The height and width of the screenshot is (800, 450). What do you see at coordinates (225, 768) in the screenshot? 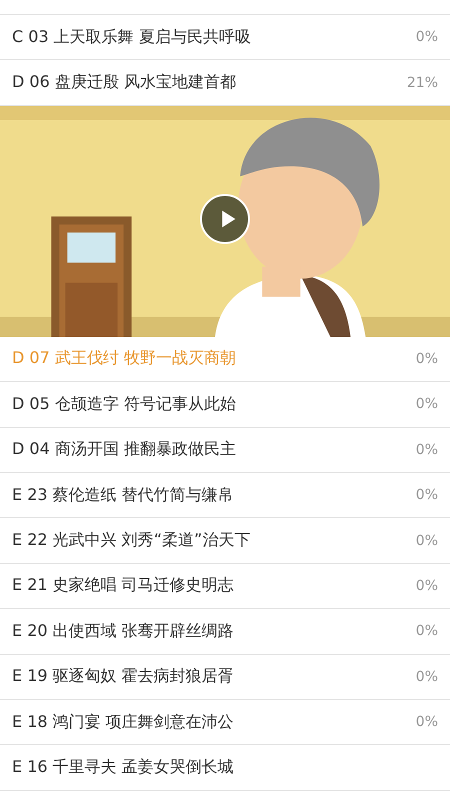
I see `lesson-item: E 16 千里寻夫 孟姜女哭倒长城` at bounding box center [225, 768].